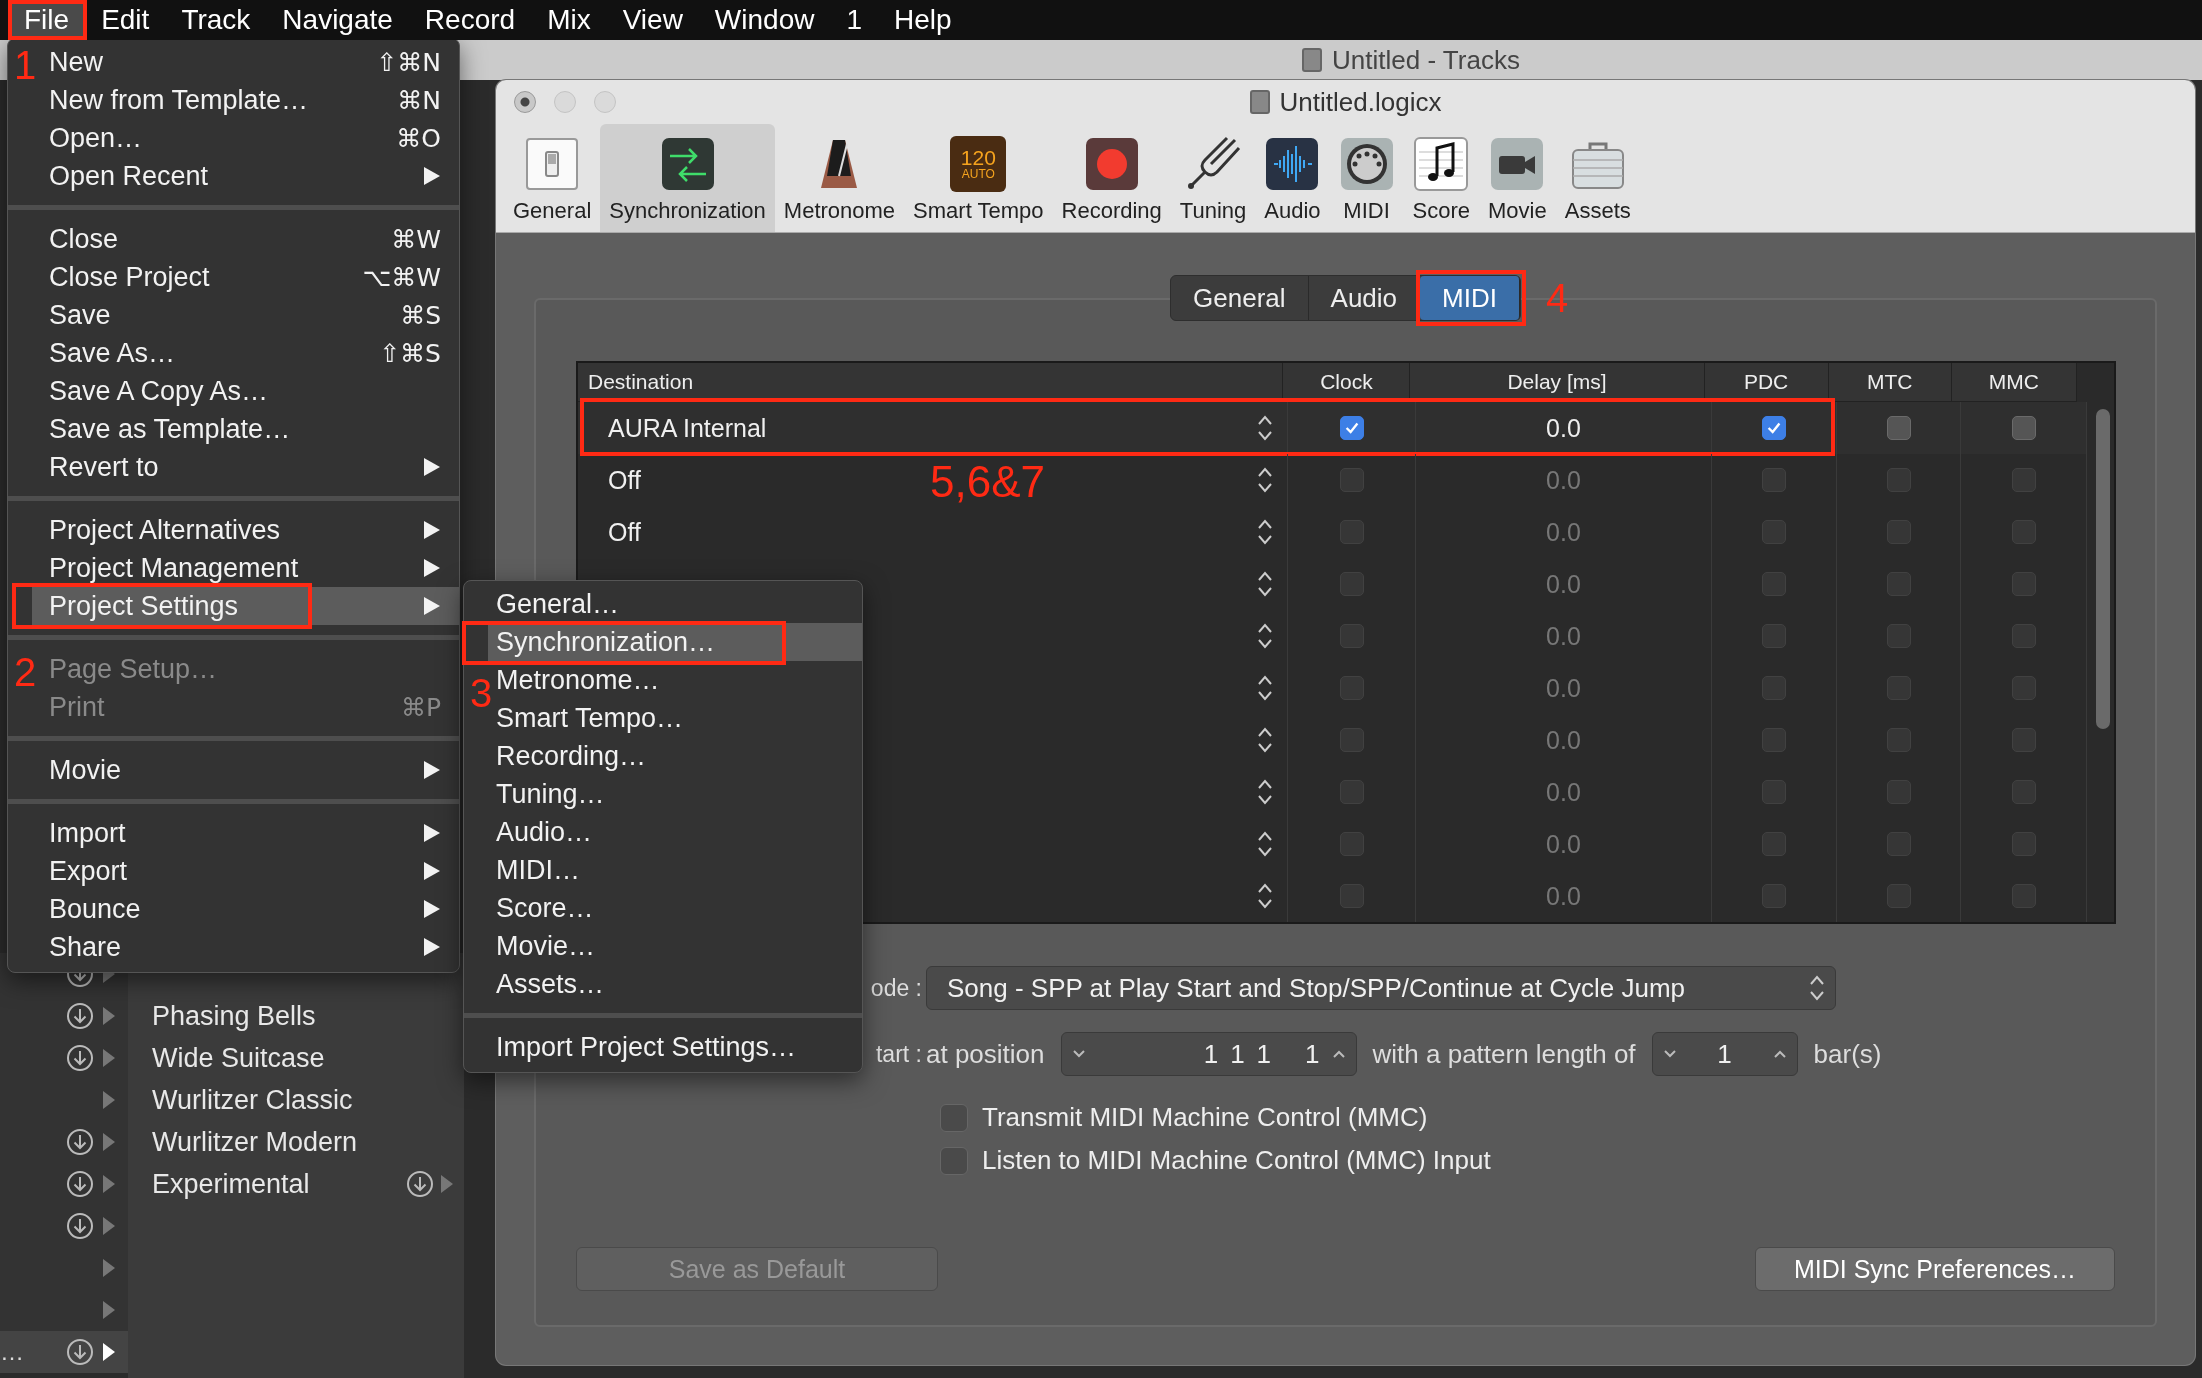  Describe the element at coordinates (923, 20) in the screenshot. I see `menu-bar-item: Help` at that location.